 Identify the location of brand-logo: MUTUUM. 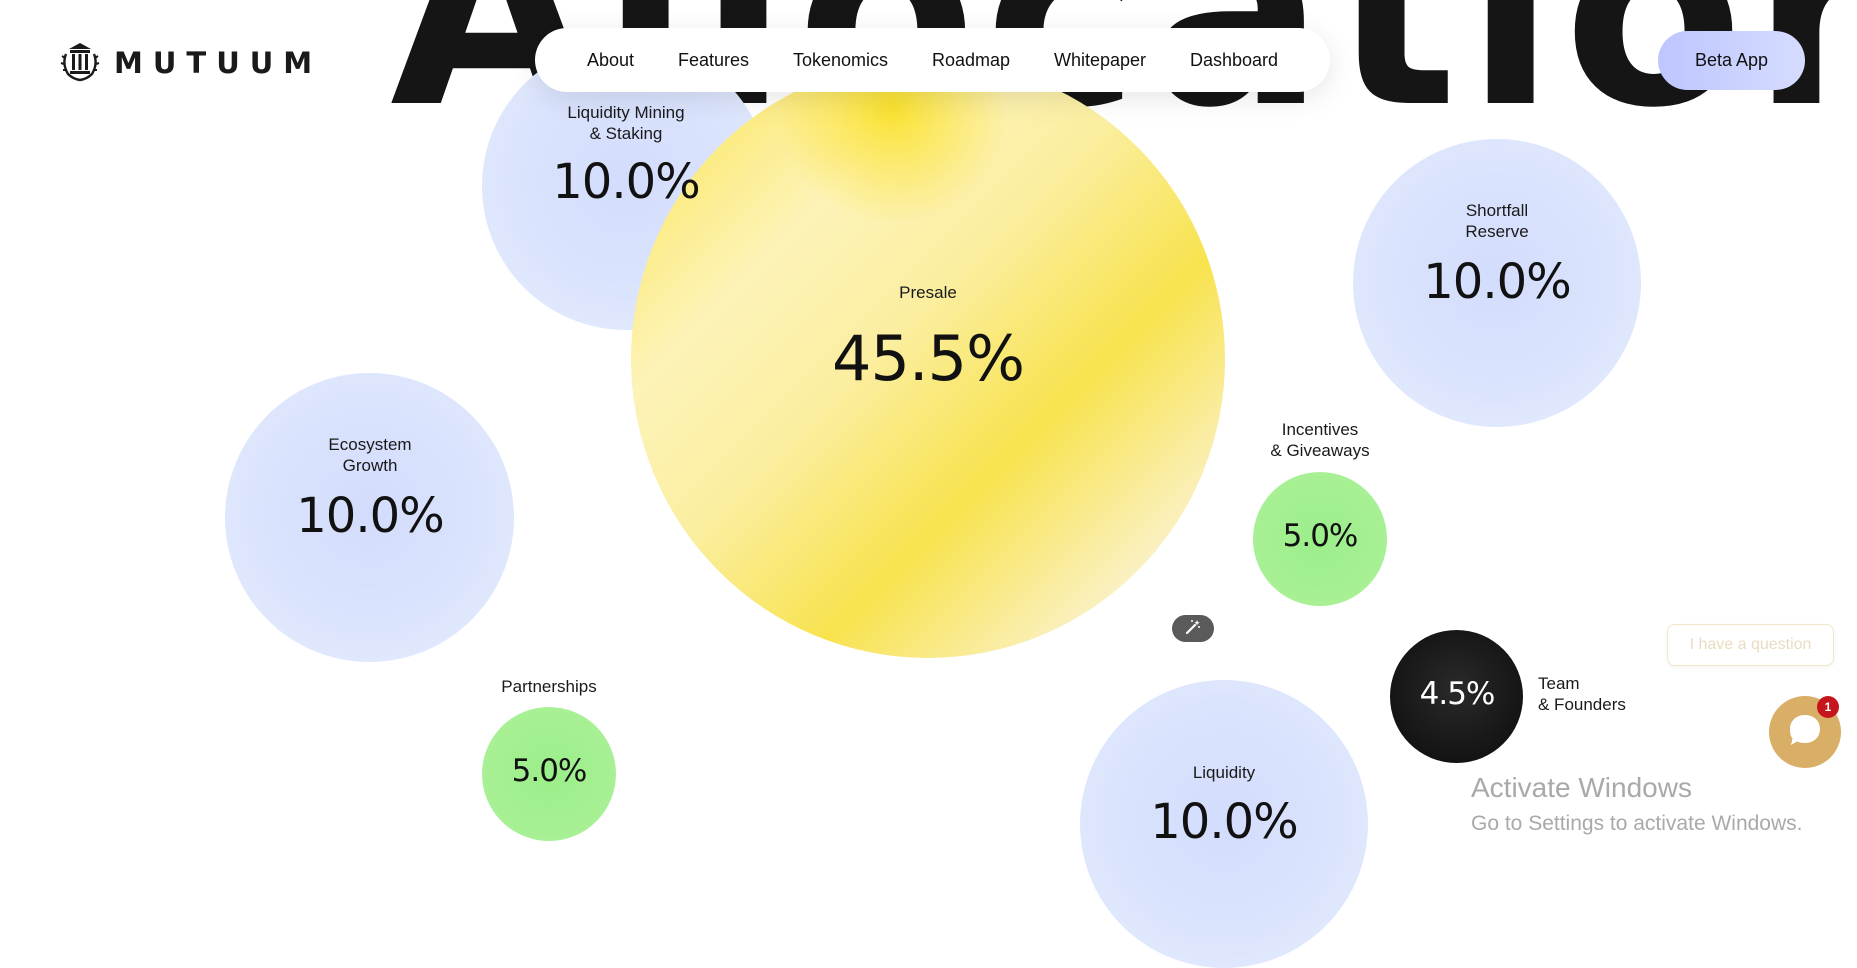
(191, 63).